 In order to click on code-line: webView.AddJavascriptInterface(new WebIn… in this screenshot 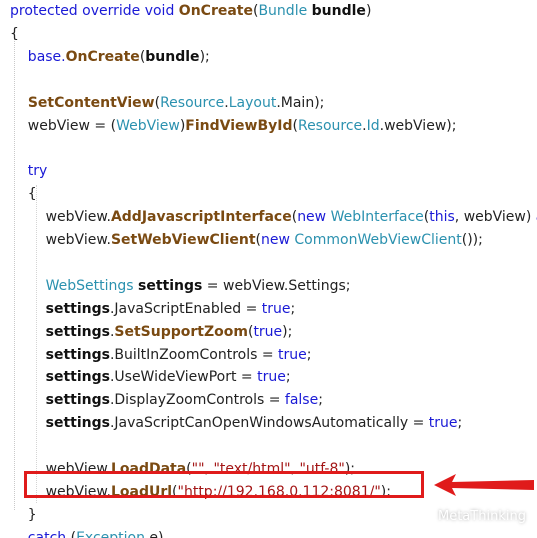, I will do `click(273, 217)`.